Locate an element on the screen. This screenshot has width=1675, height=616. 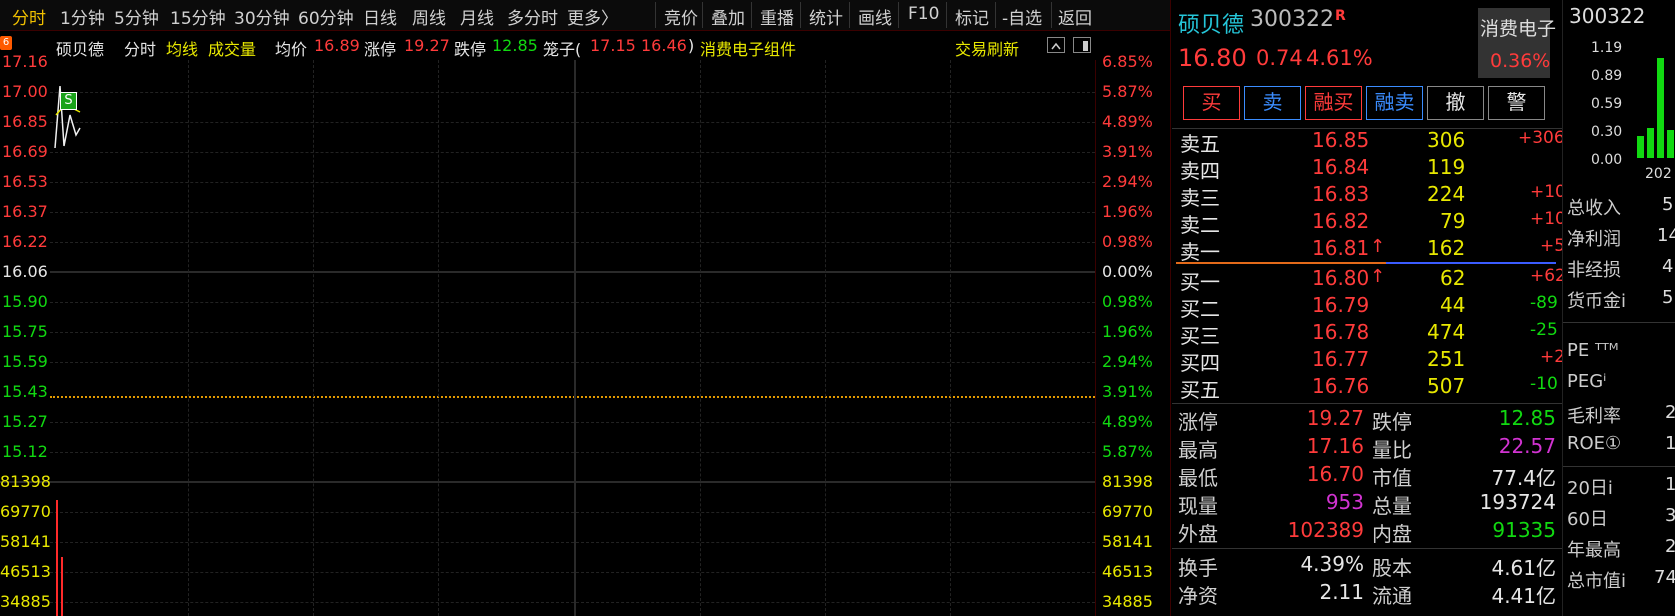
period-label: 60日 is located at coordinates (1587, 519).